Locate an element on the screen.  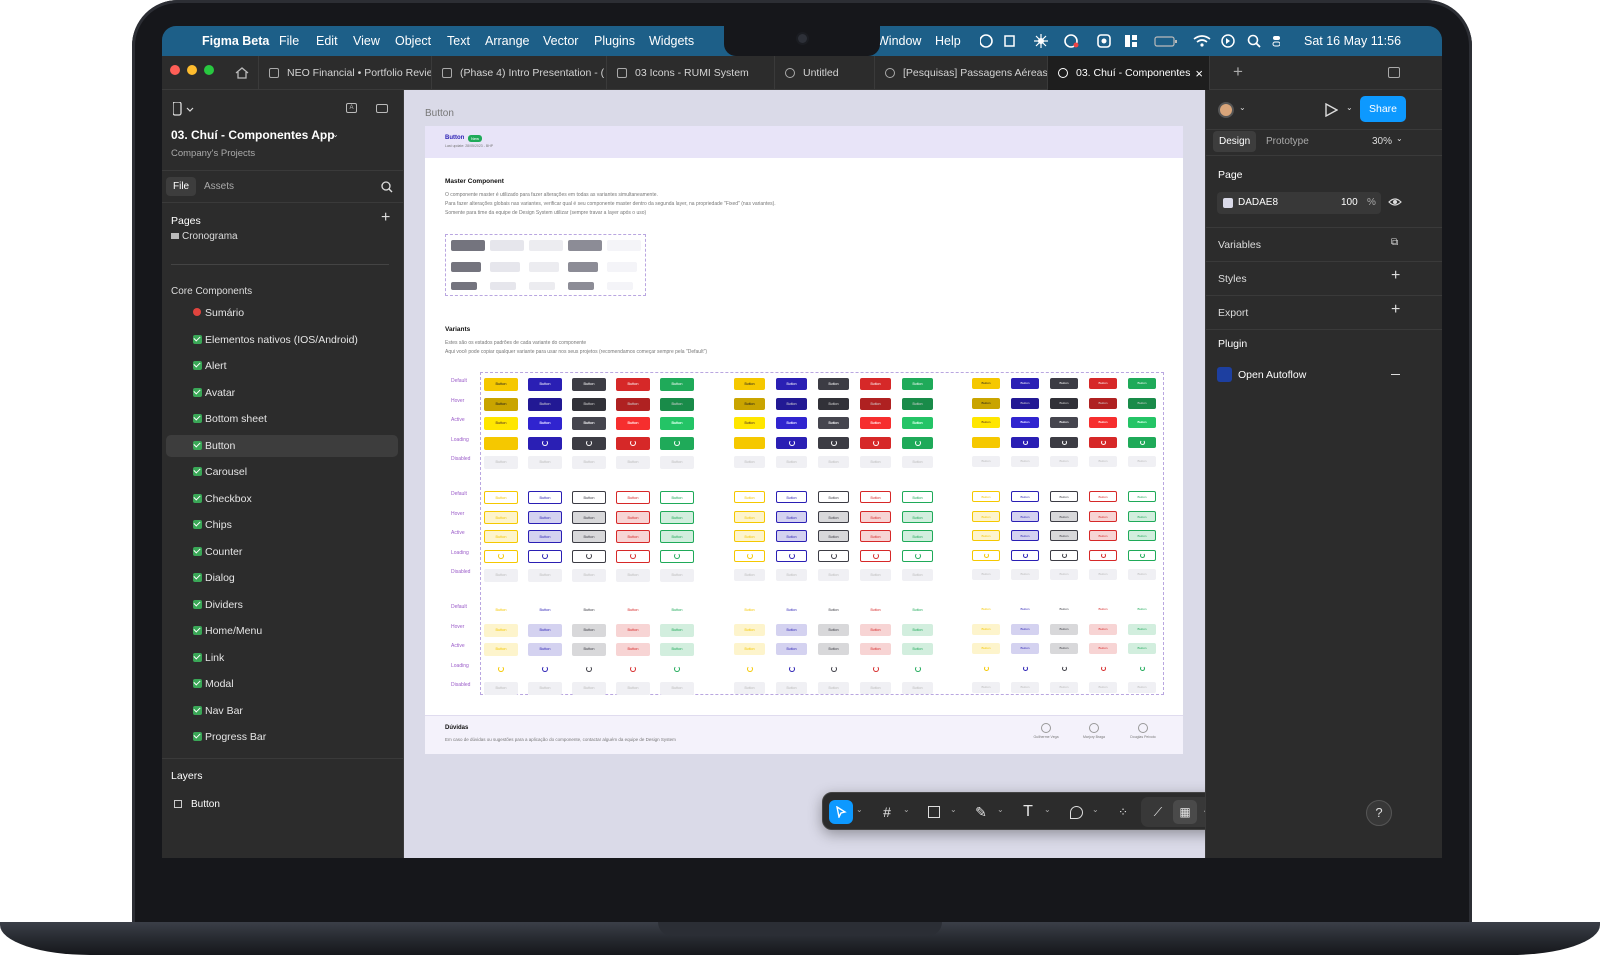
app-name: Figma Beta is located at coordinates (235, 41).